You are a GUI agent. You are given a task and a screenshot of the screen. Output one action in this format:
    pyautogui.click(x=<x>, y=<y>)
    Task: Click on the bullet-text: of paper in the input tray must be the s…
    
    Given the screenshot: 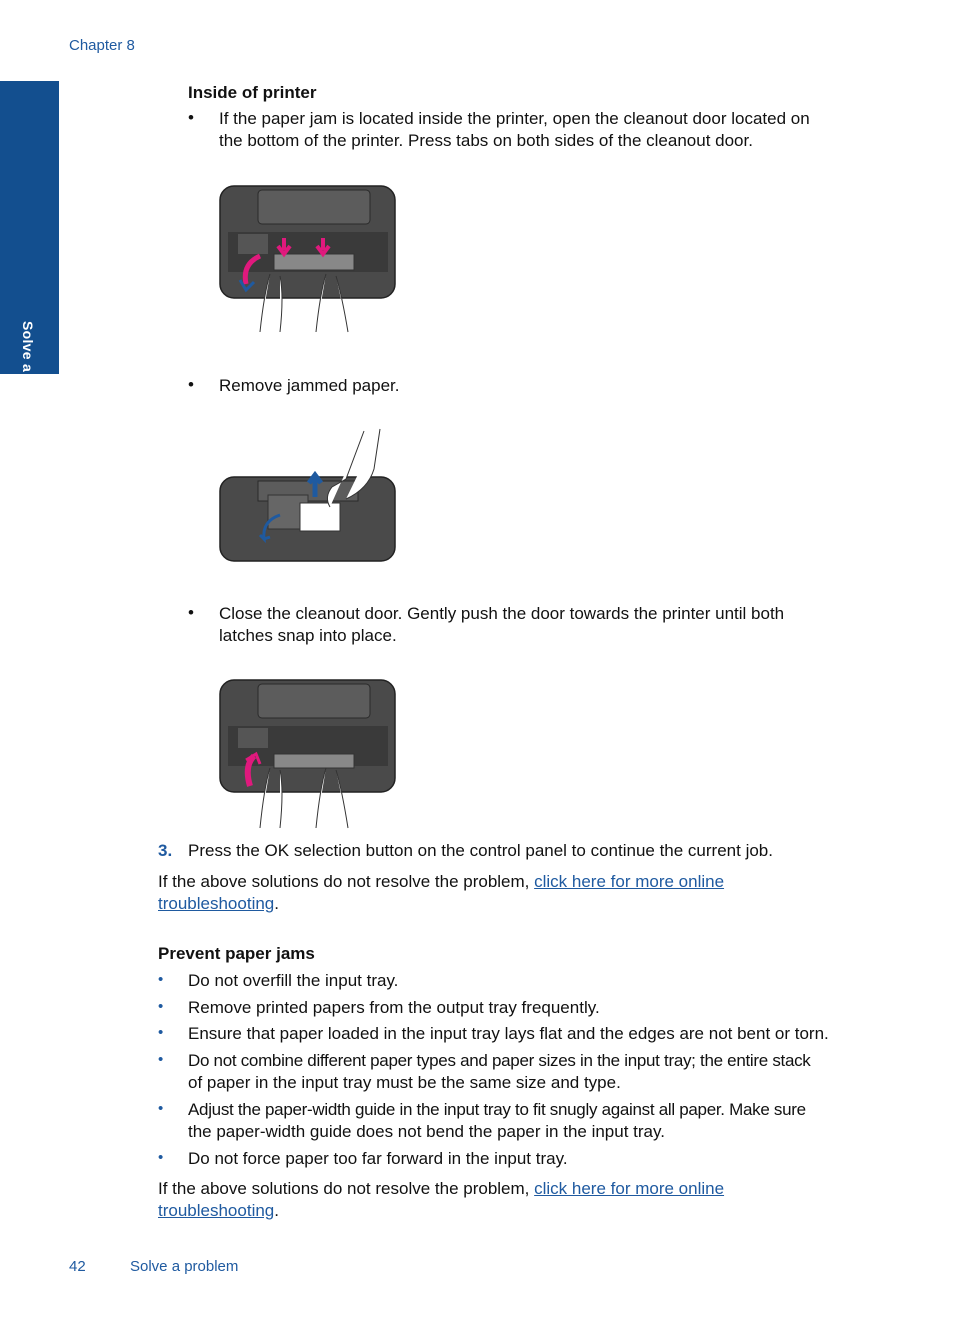 What is the action you would take?
    pyautogui.click(x=404, y=1082)
    